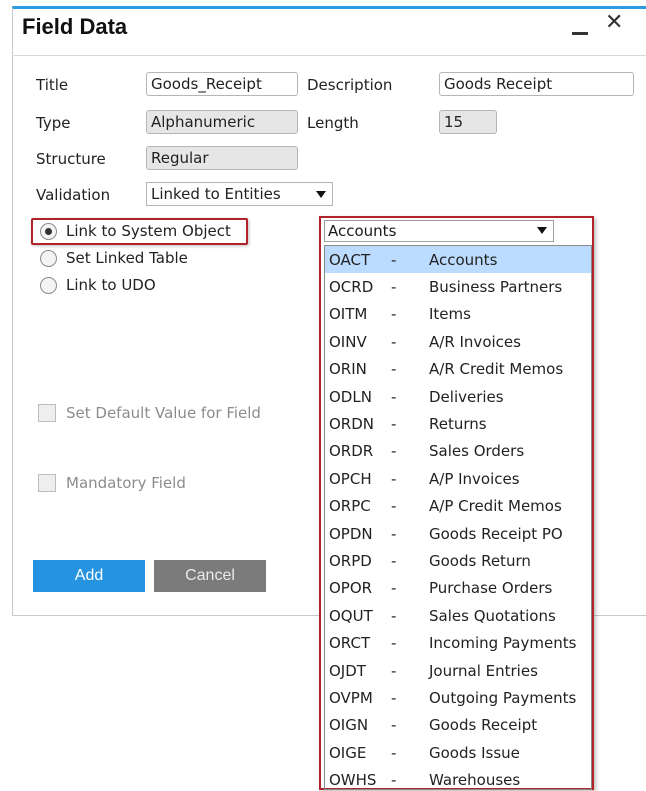 Image resolution: width=646 pixels, height=791 pixels. What do you see at coordinates (475, 780) in the screenshot?
I see `object-name: Warehouses` at bounding box center [475, 780].